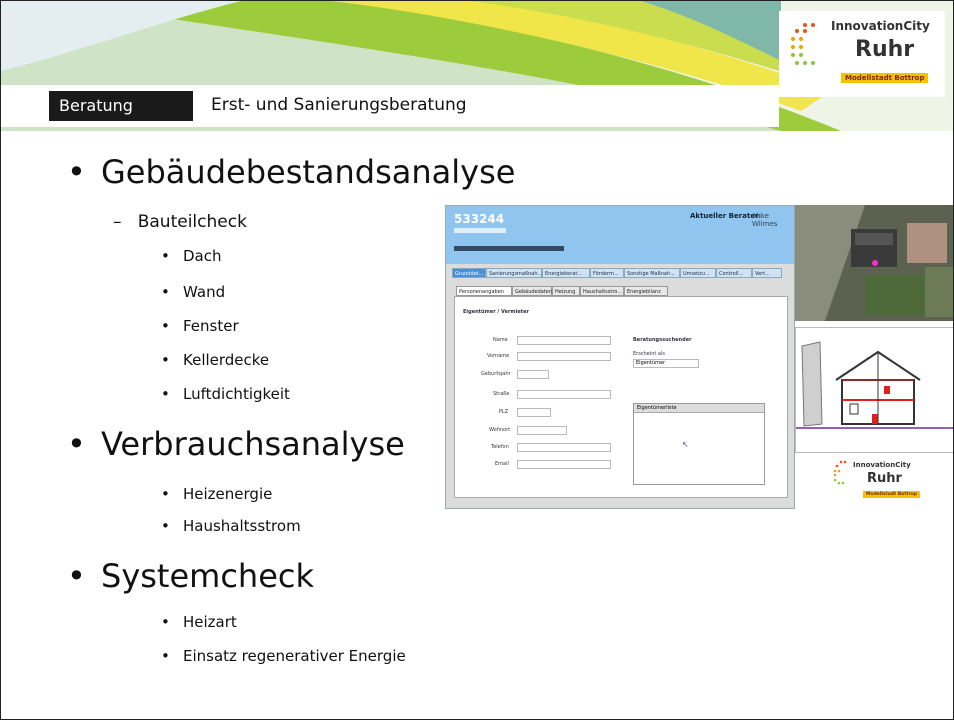  What do you see at coordinates (534, 412) in the screenshot?
I see `plz-field` at bounding box center [534, 412].